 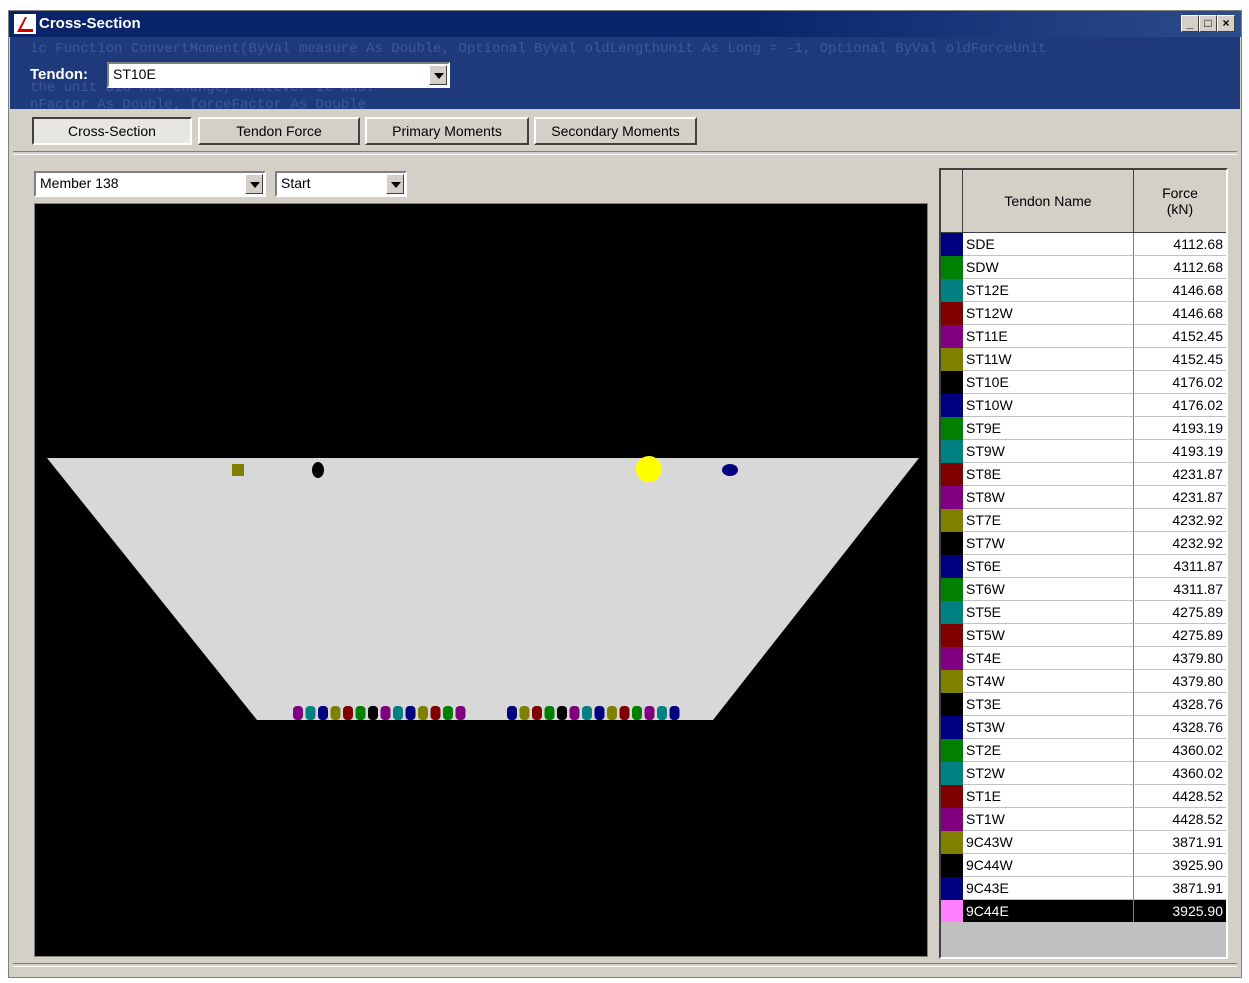 I want to click on table-row: ST1W 4428.52, so click(x=1083, y=819).